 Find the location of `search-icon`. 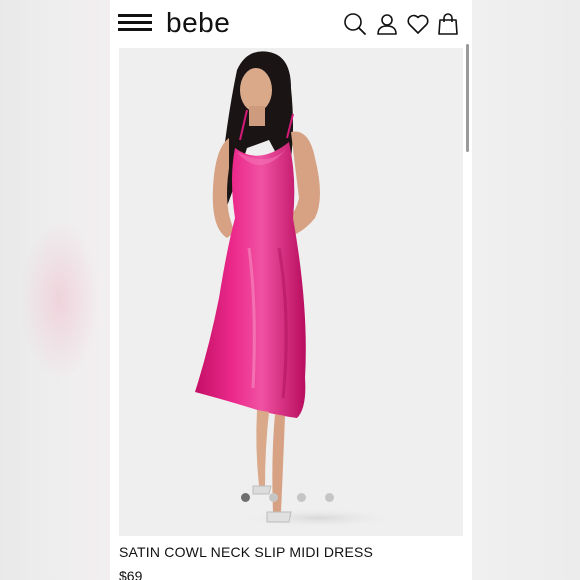

search-icon is located at coordinates (355, 24).